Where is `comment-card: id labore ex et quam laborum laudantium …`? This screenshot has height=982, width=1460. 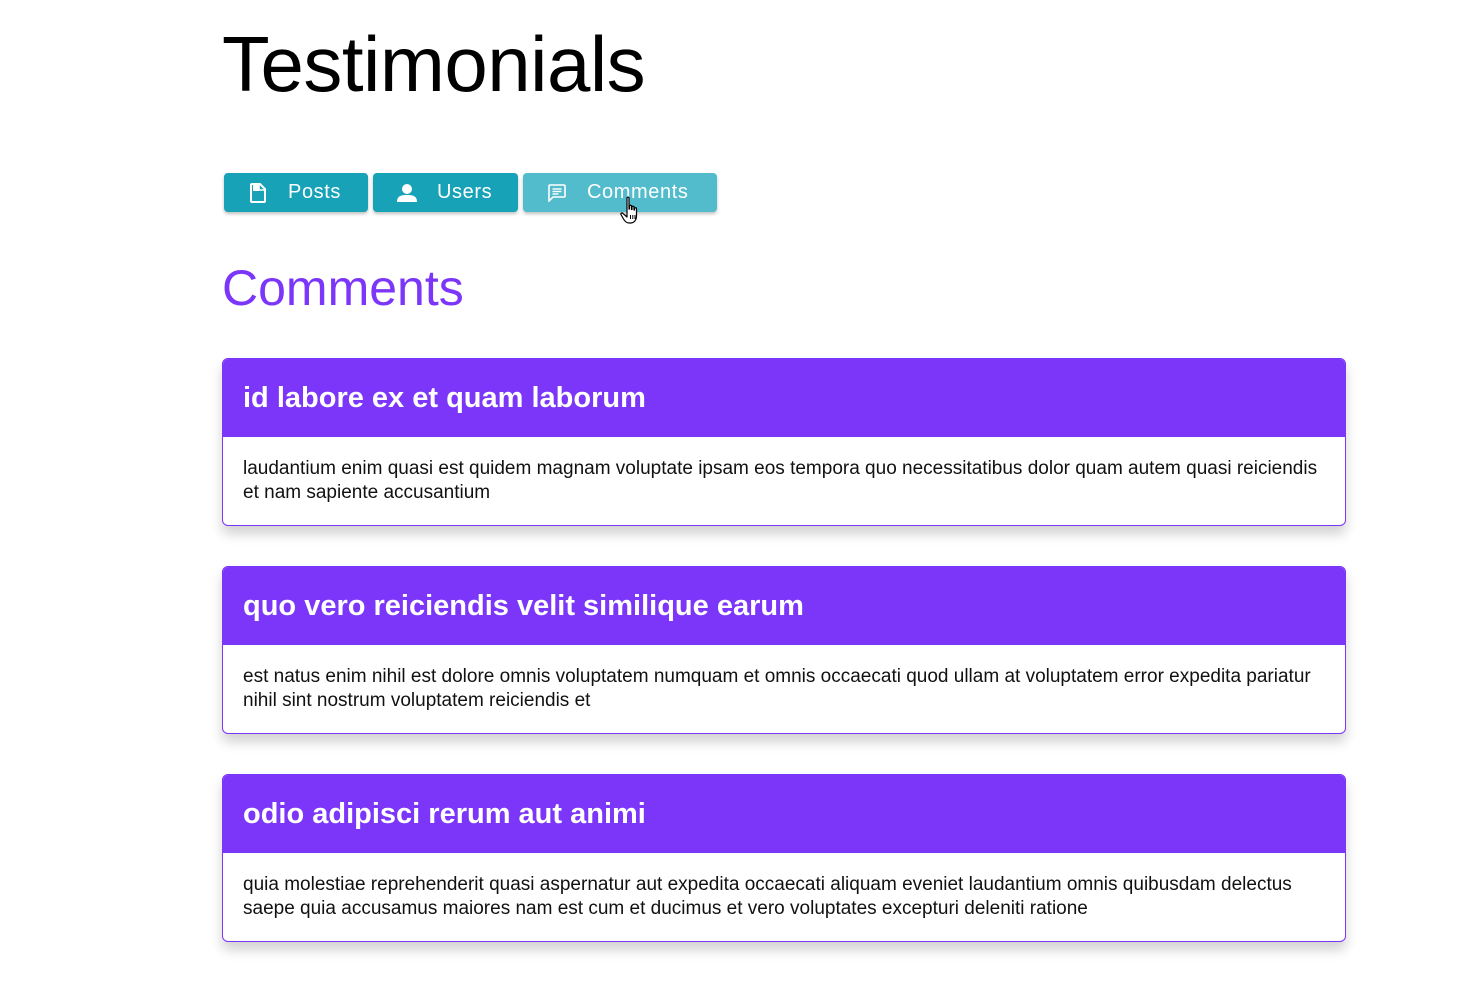
comment-card: id labore ex et quam laborum laudantium … is located at coordinates (784, 442).